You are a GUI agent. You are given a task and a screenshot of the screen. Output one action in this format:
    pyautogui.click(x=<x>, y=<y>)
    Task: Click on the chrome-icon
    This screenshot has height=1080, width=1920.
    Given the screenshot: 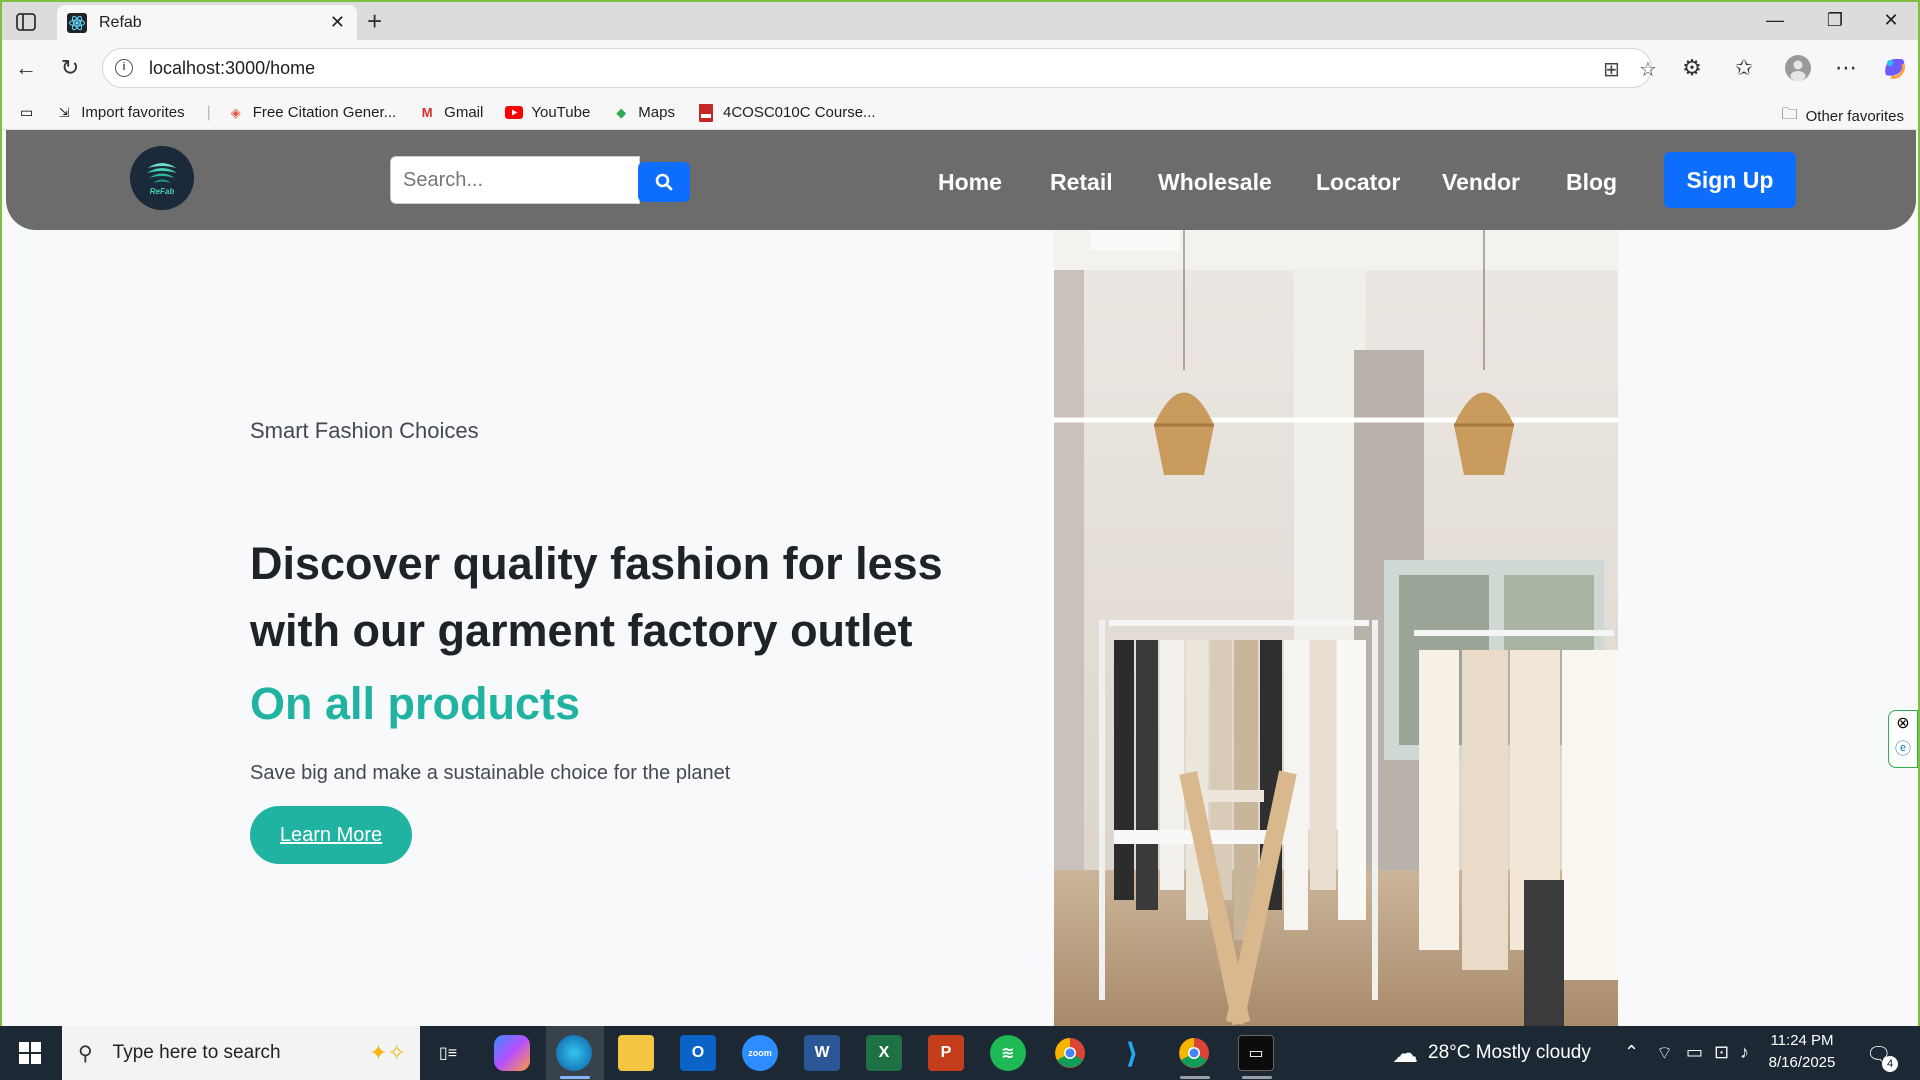 What is the action you would take?
    pyautogui.click(x=1070, y=1053)
    